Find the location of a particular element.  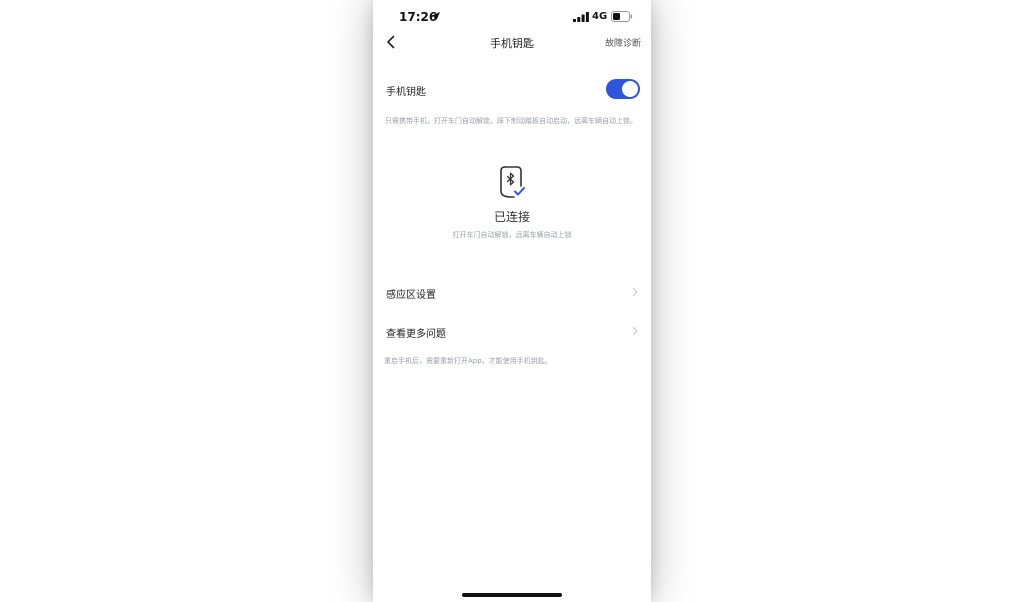

phone-key-row: 手机钥匙 is located at coordinates (512, 89).